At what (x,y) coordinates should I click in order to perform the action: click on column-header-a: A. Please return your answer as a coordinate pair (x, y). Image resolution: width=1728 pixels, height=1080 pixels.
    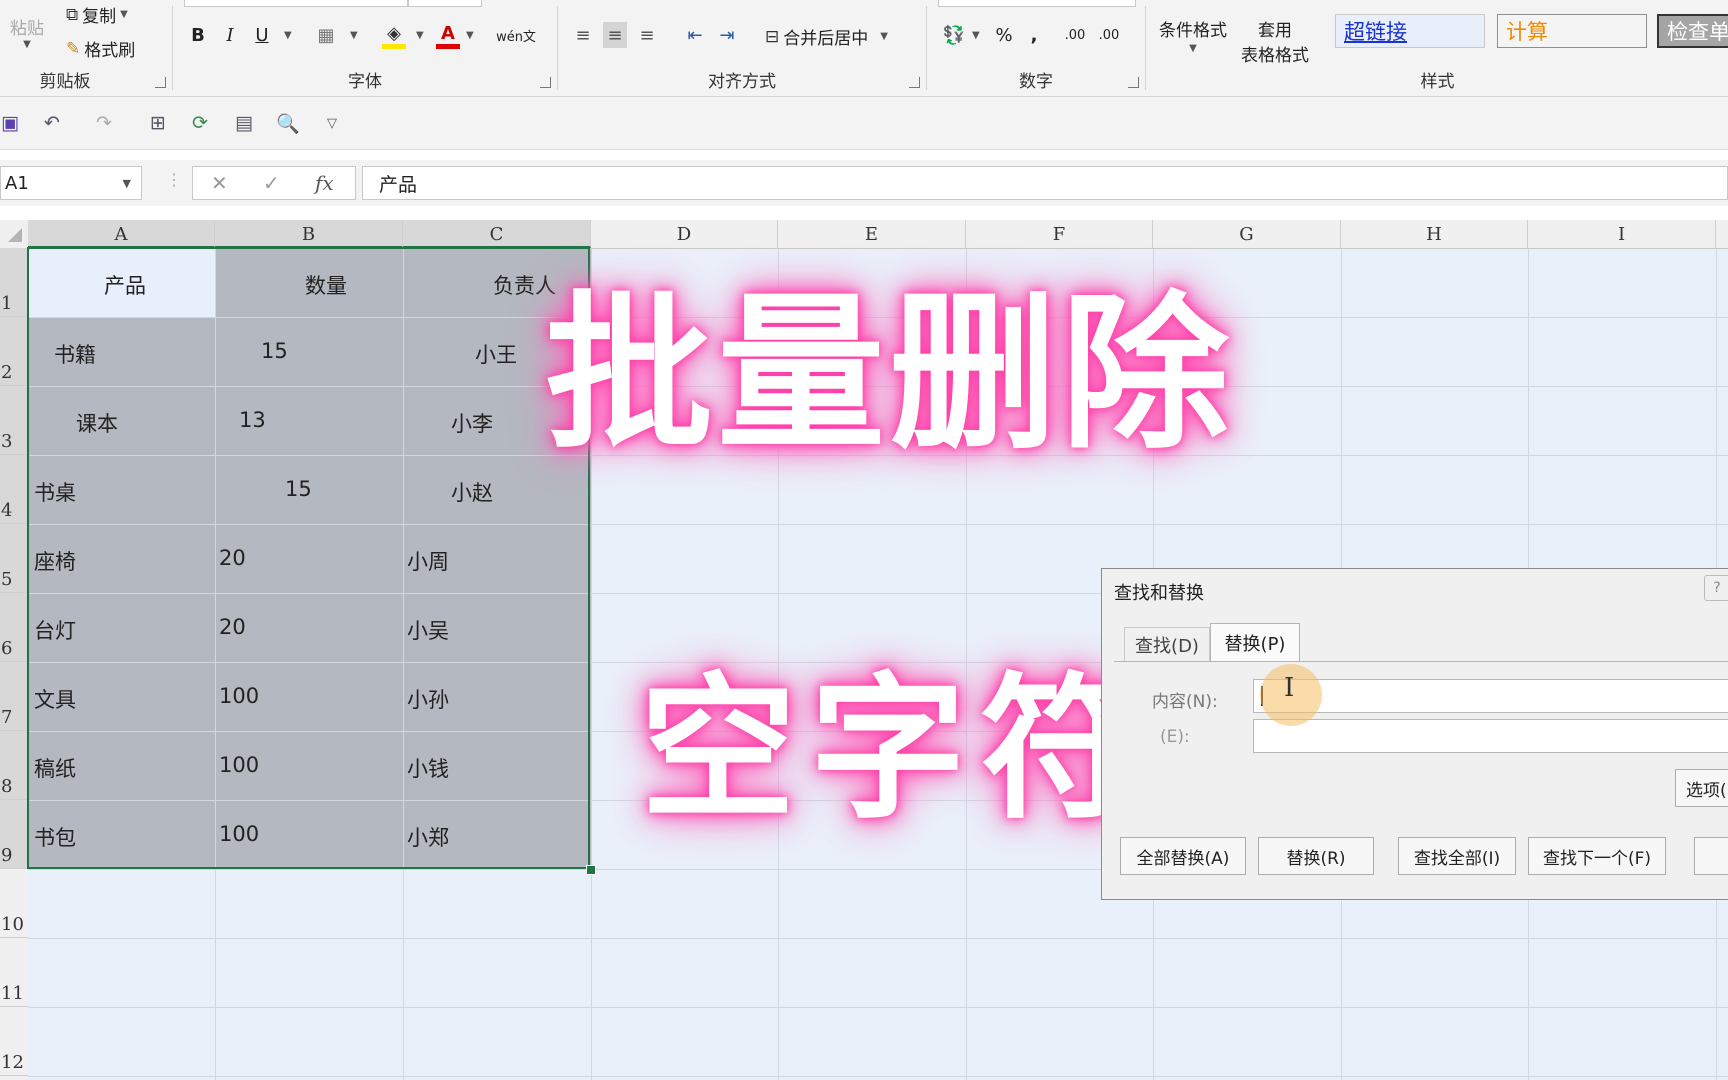
    Looking at the image, I should click on (121, 234).